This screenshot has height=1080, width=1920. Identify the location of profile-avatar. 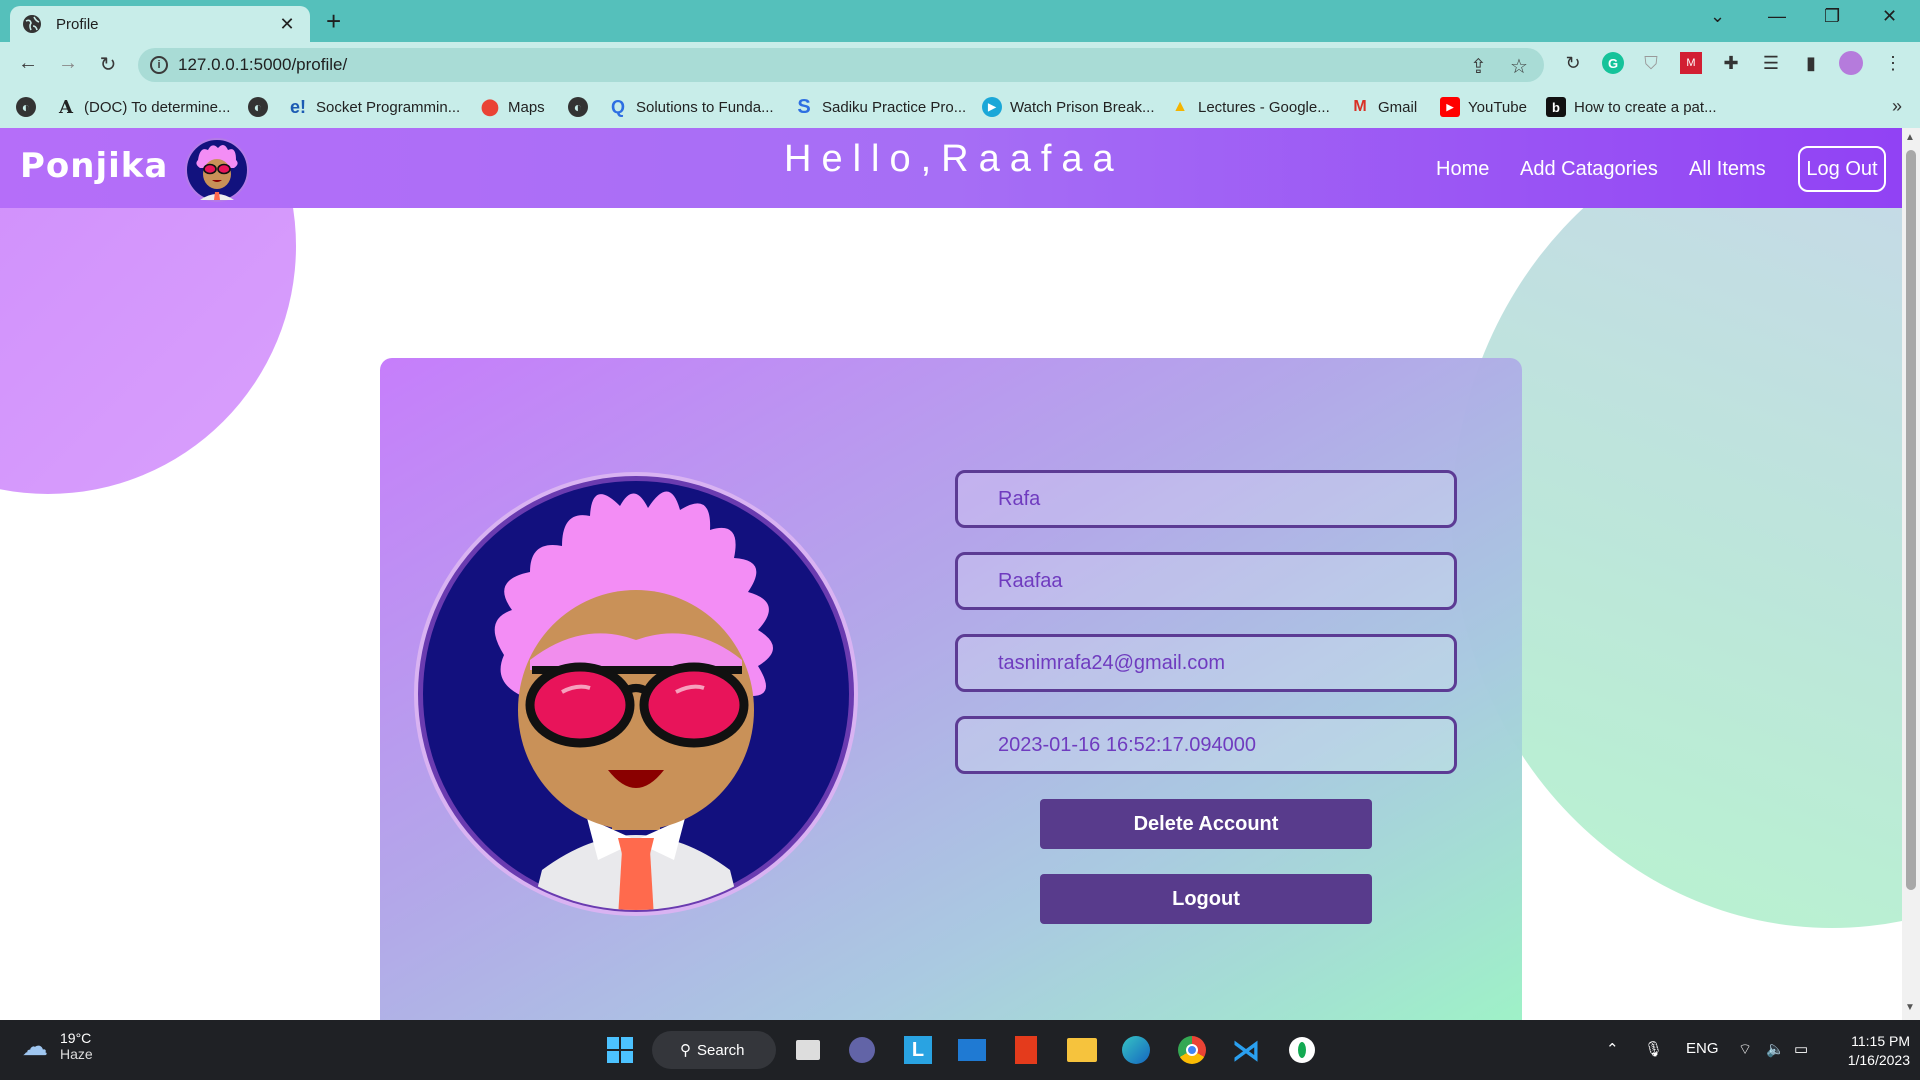
(636, 694).